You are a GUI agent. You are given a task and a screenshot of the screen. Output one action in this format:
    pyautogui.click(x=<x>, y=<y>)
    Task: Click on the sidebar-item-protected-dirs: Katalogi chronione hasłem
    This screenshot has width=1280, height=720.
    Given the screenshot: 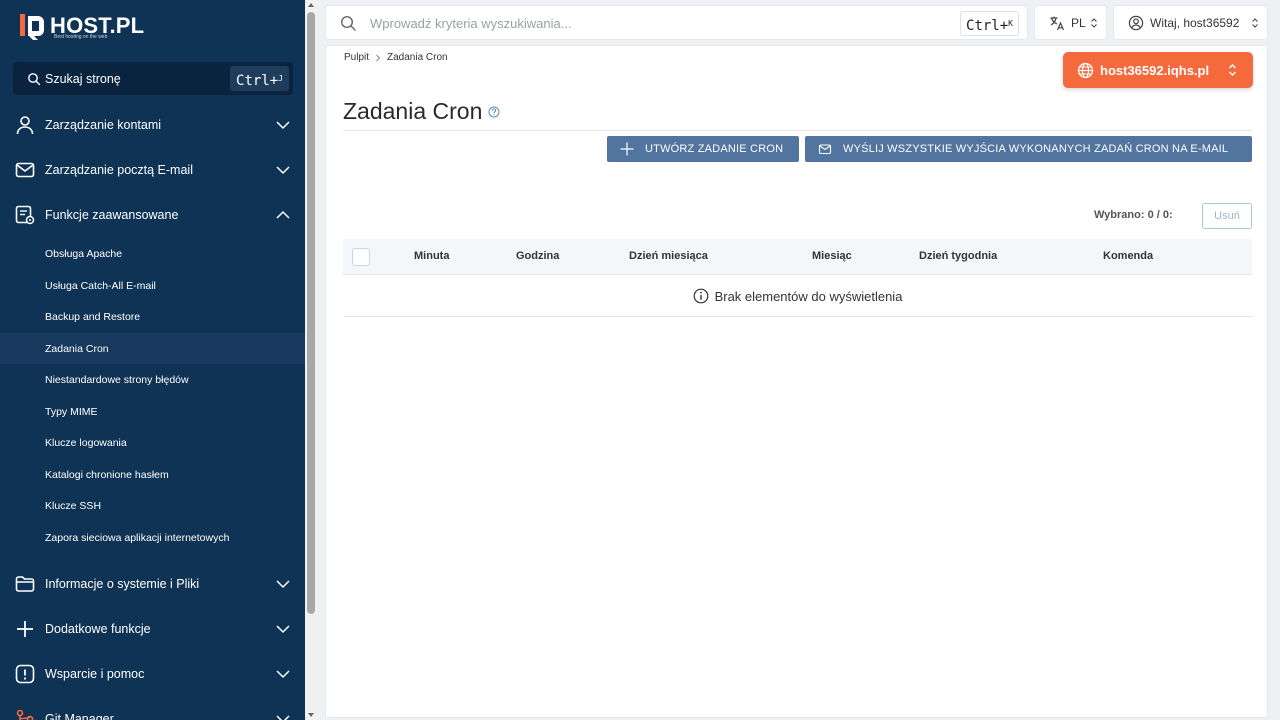 What is the action you would take?
    pyautogui.click(x=152, y=474)
    